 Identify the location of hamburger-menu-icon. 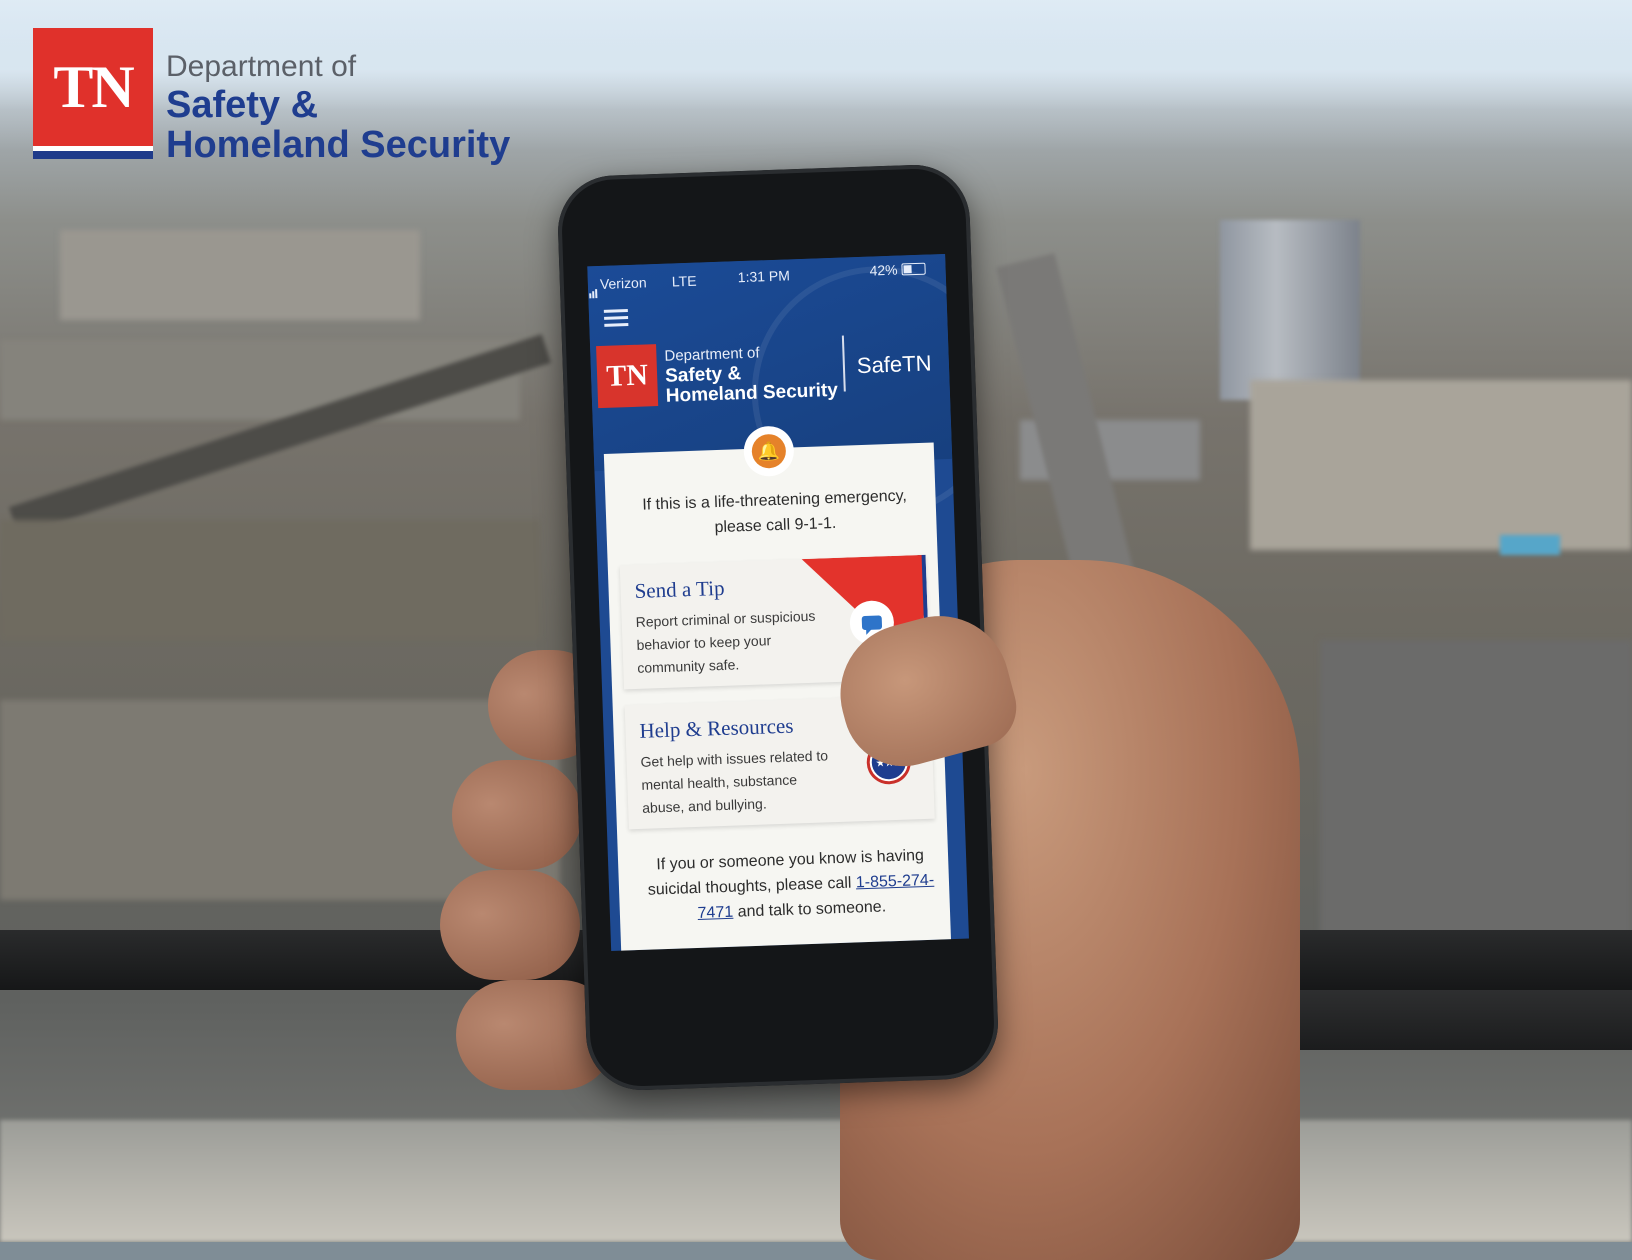
(616, 318).